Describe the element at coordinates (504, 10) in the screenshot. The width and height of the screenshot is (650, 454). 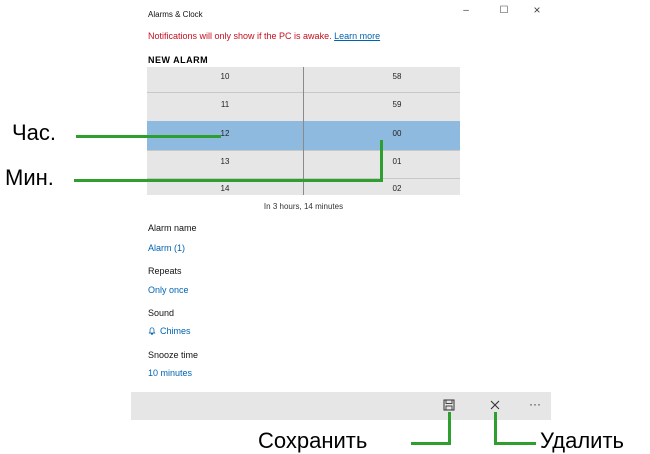
I see `maximize-button: ☐` at that location.